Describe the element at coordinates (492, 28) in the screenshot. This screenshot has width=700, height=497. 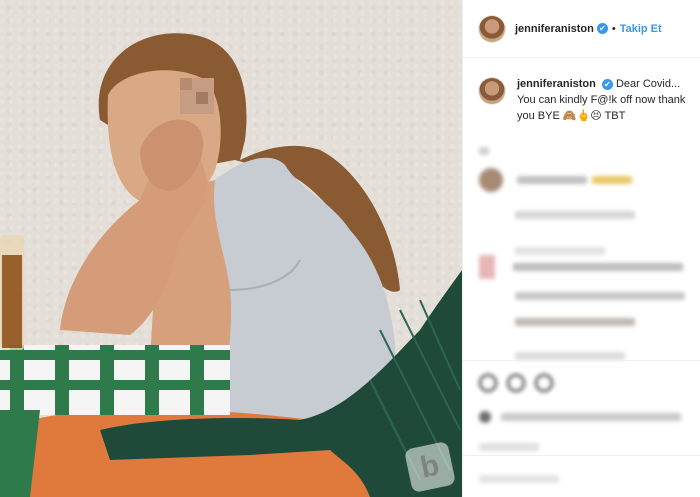
I see `avatar` at that location.